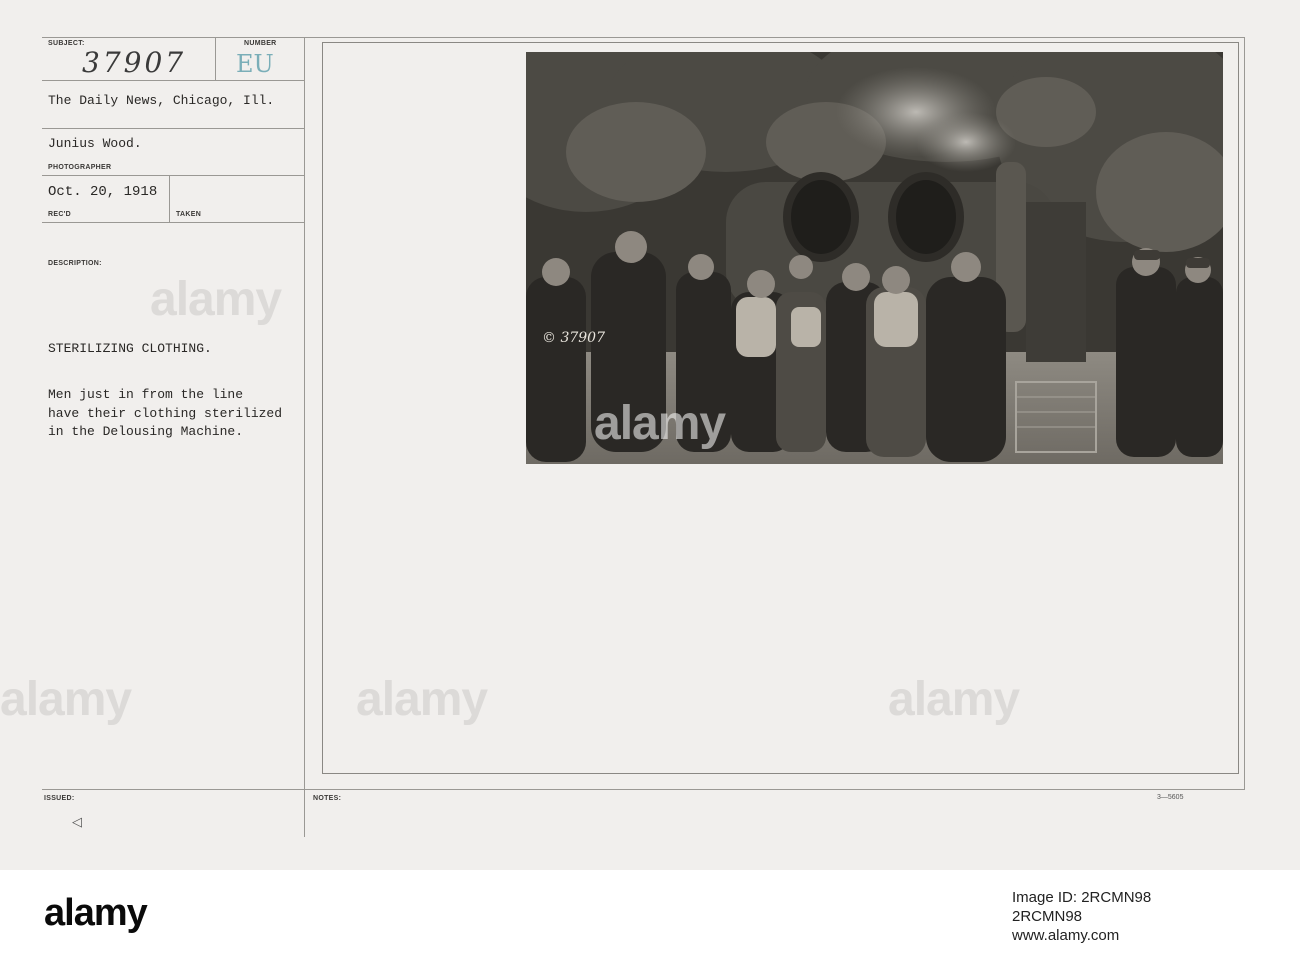 The width and height of the screenshot is (1300, 962). I want to click on label-notes: NOTES:, so click(327, 798).